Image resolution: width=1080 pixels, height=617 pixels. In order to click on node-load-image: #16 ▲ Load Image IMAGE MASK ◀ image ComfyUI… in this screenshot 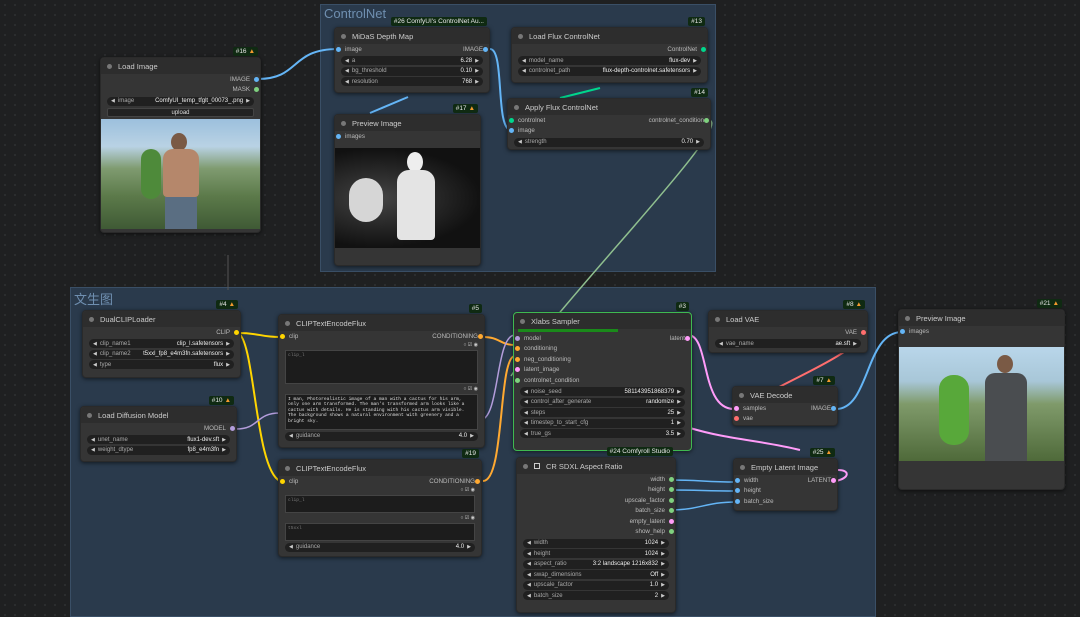, I will do `click(180, 140)`.